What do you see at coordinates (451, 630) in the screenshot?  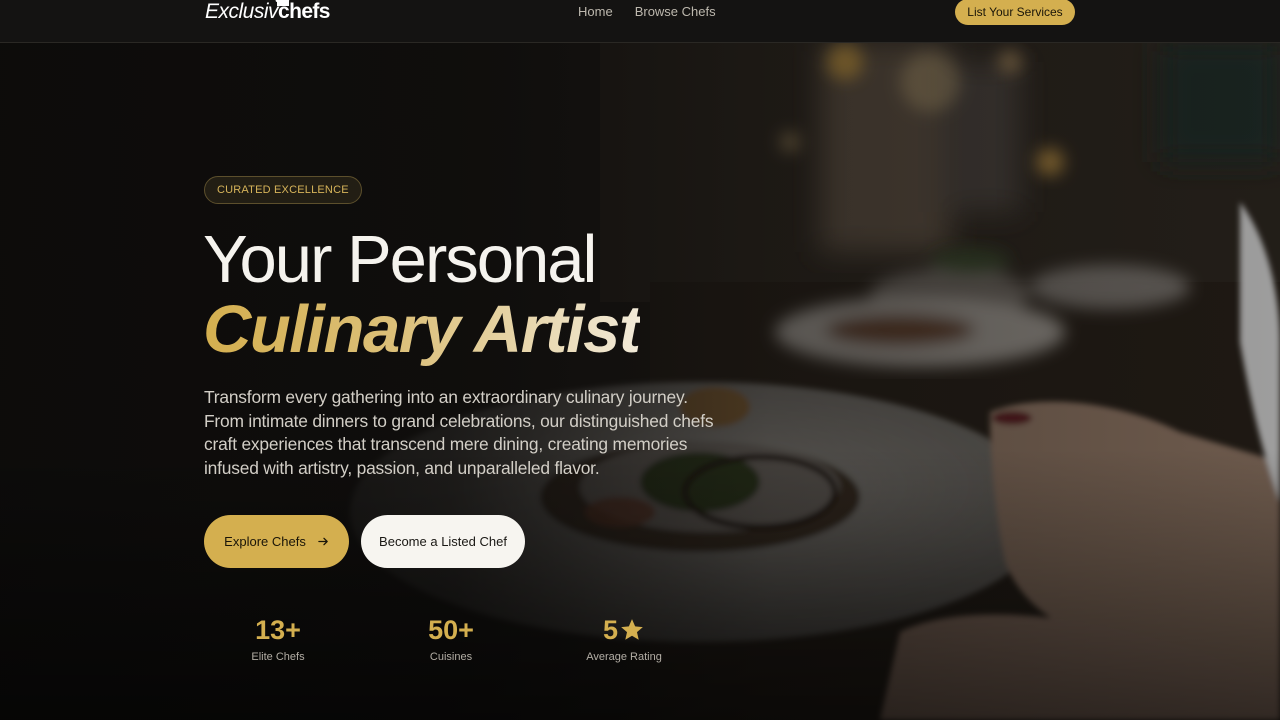 I see `stat-value: 50+` at bounding box center [451, 630].